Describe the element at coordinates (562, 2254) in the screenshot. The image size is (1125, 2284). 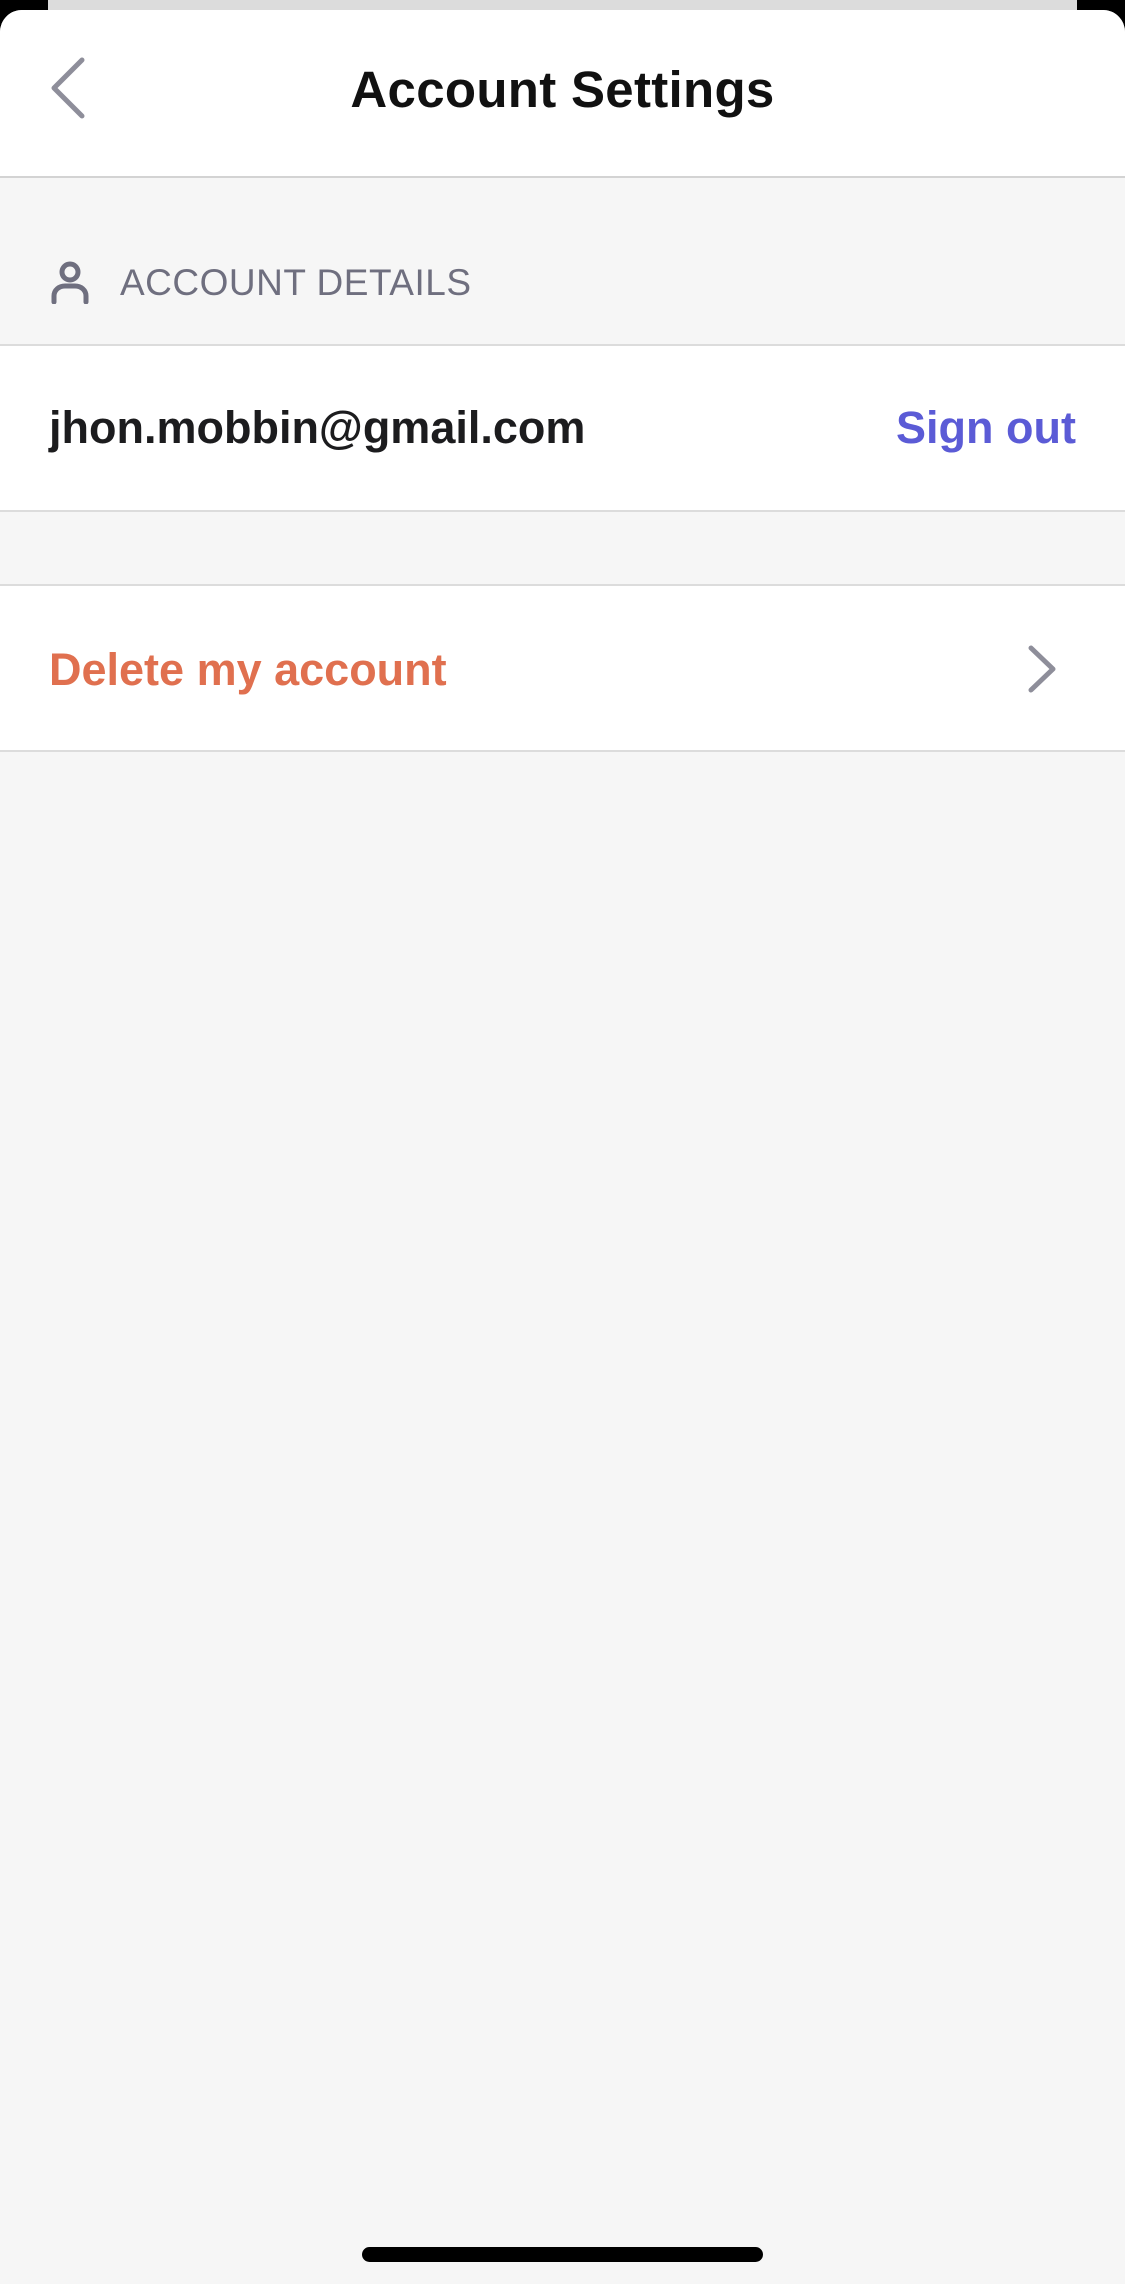
I see `home-indicator` at that location.